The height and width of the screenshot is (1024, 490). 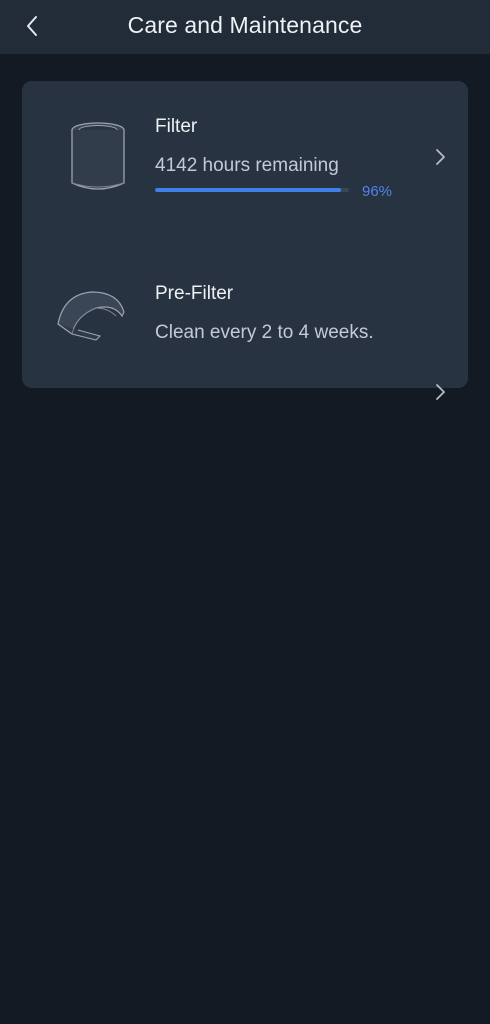 I want to click on prefilter-item: Pre-Filter Clean every 2 to 4 weeks., so click(x=245, y=320).